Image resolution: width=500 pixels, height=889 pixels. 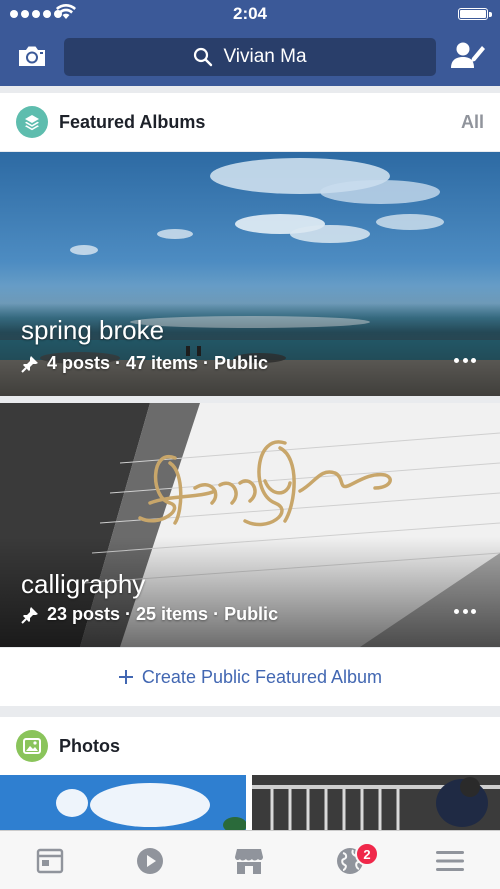 What do you see at coordinates (32, 746) in the screenshot?
I see `photos-icon` at bounding box center [32, 746].